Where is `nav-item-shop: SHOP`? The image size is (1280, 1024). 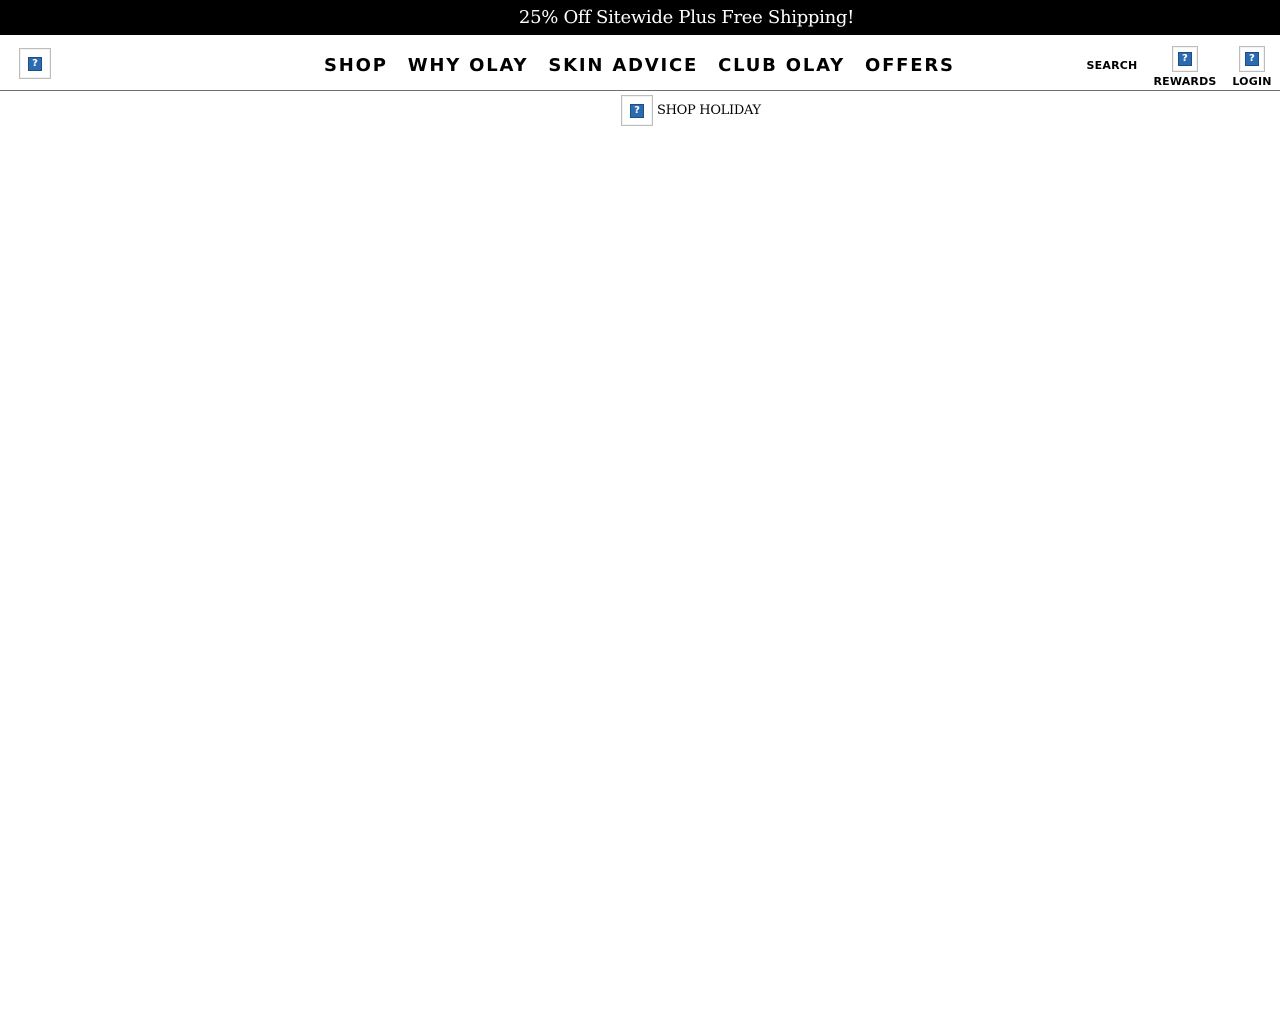
nav-item-shop: SHOP is located at coordinates (356, 65).